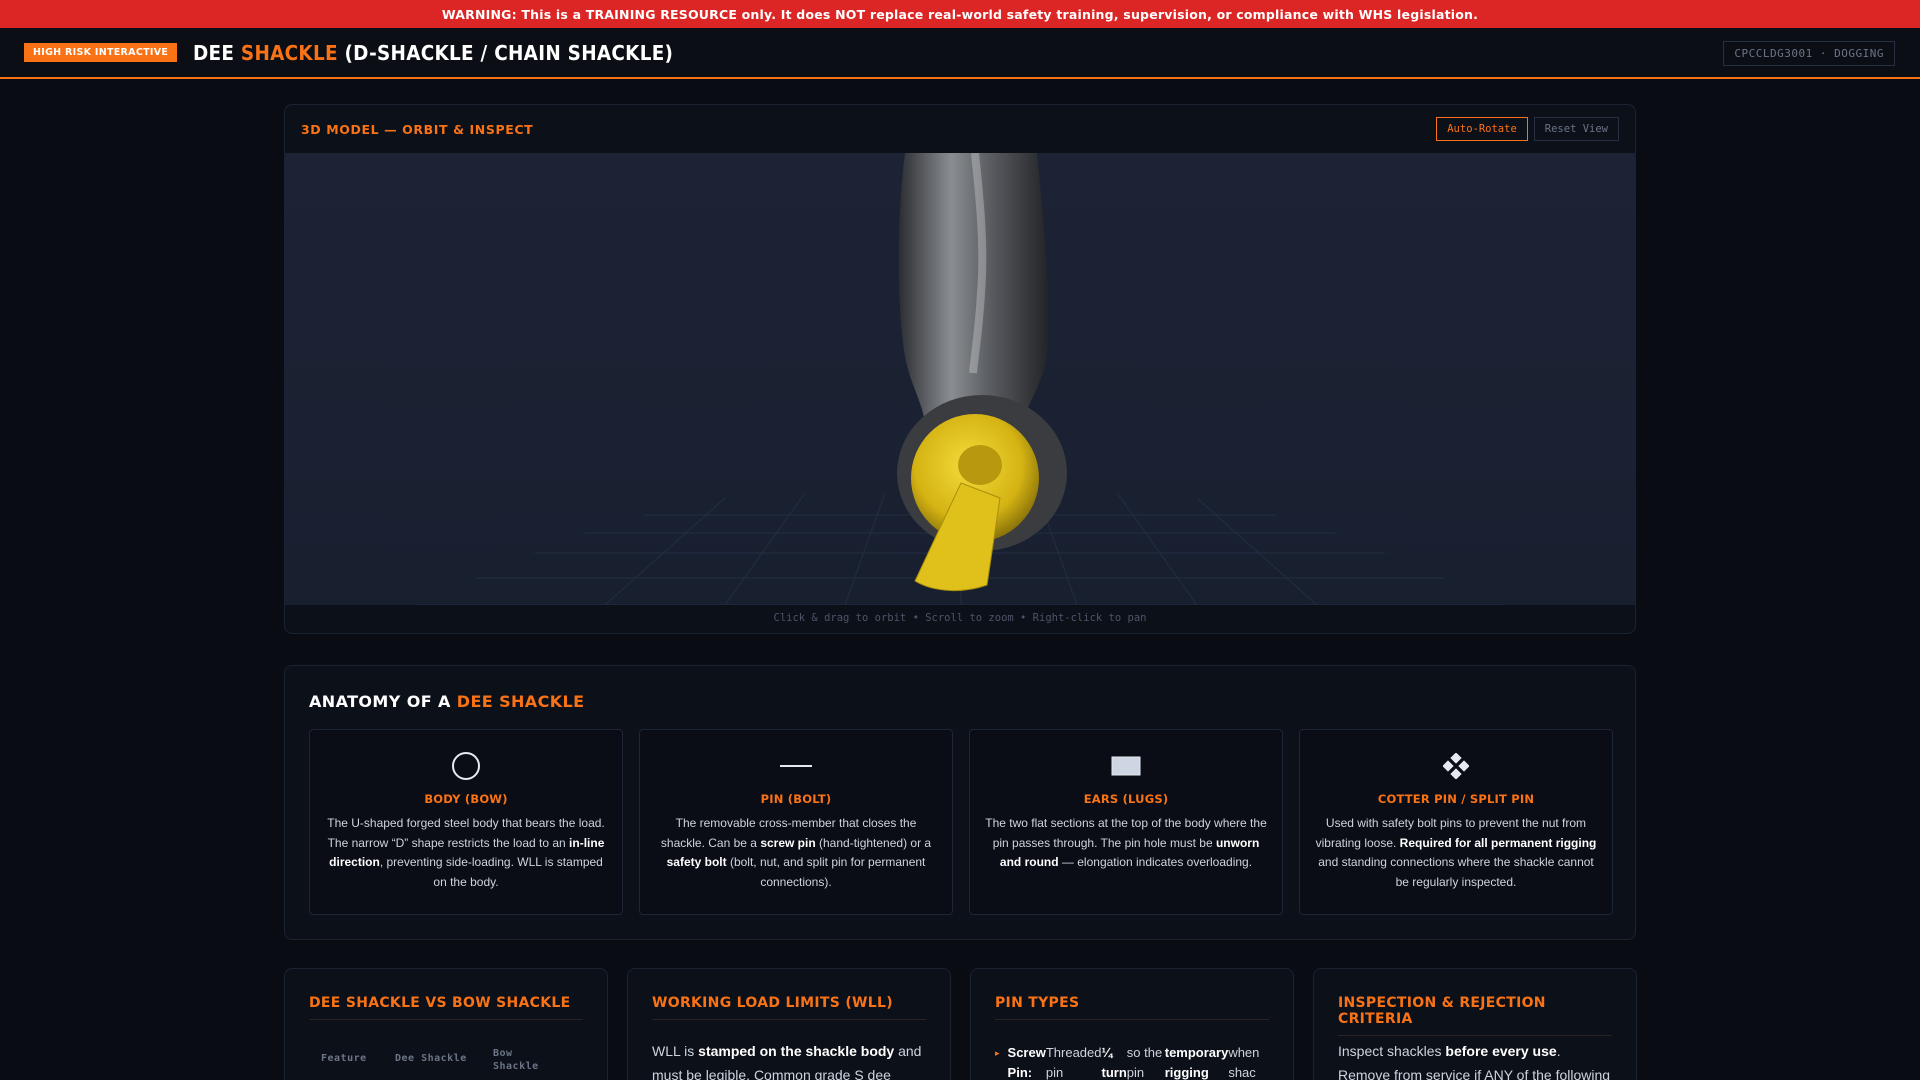 The image size is (1920, 1080). Describe the element at coordinates (344, 1058) in the screenshot. I see `table-header-cell: Feature` at that location.